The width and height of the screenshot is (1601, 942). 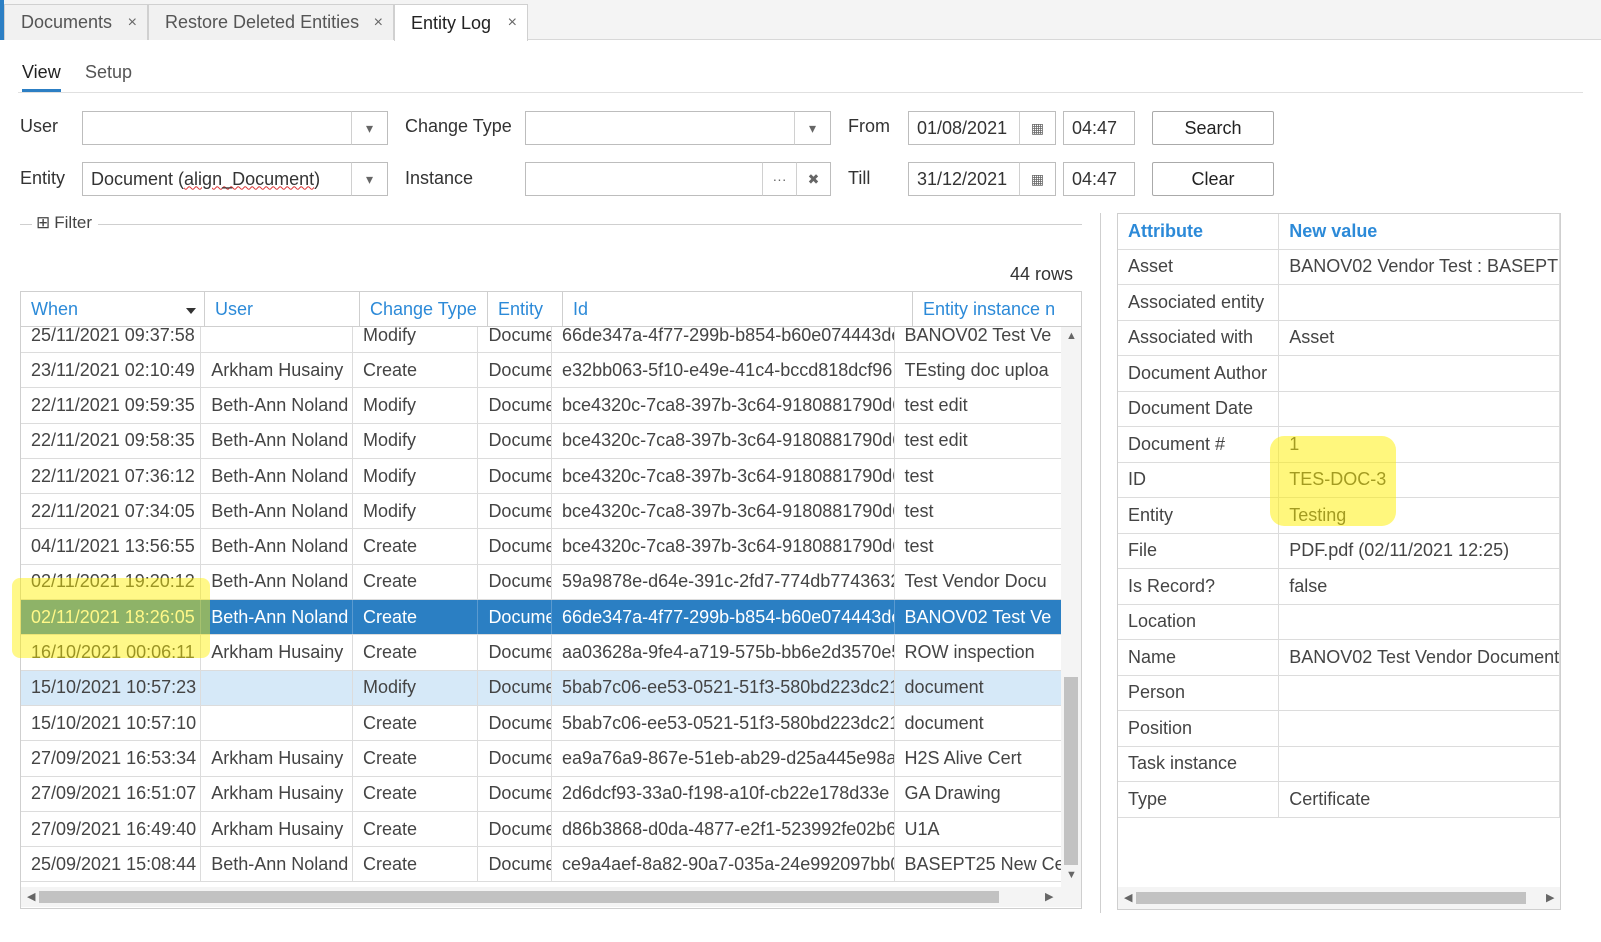 I want to click on cell-id: 66de347a-4f77-299b-b854-b60e074443de, so click(x=723, y=617).